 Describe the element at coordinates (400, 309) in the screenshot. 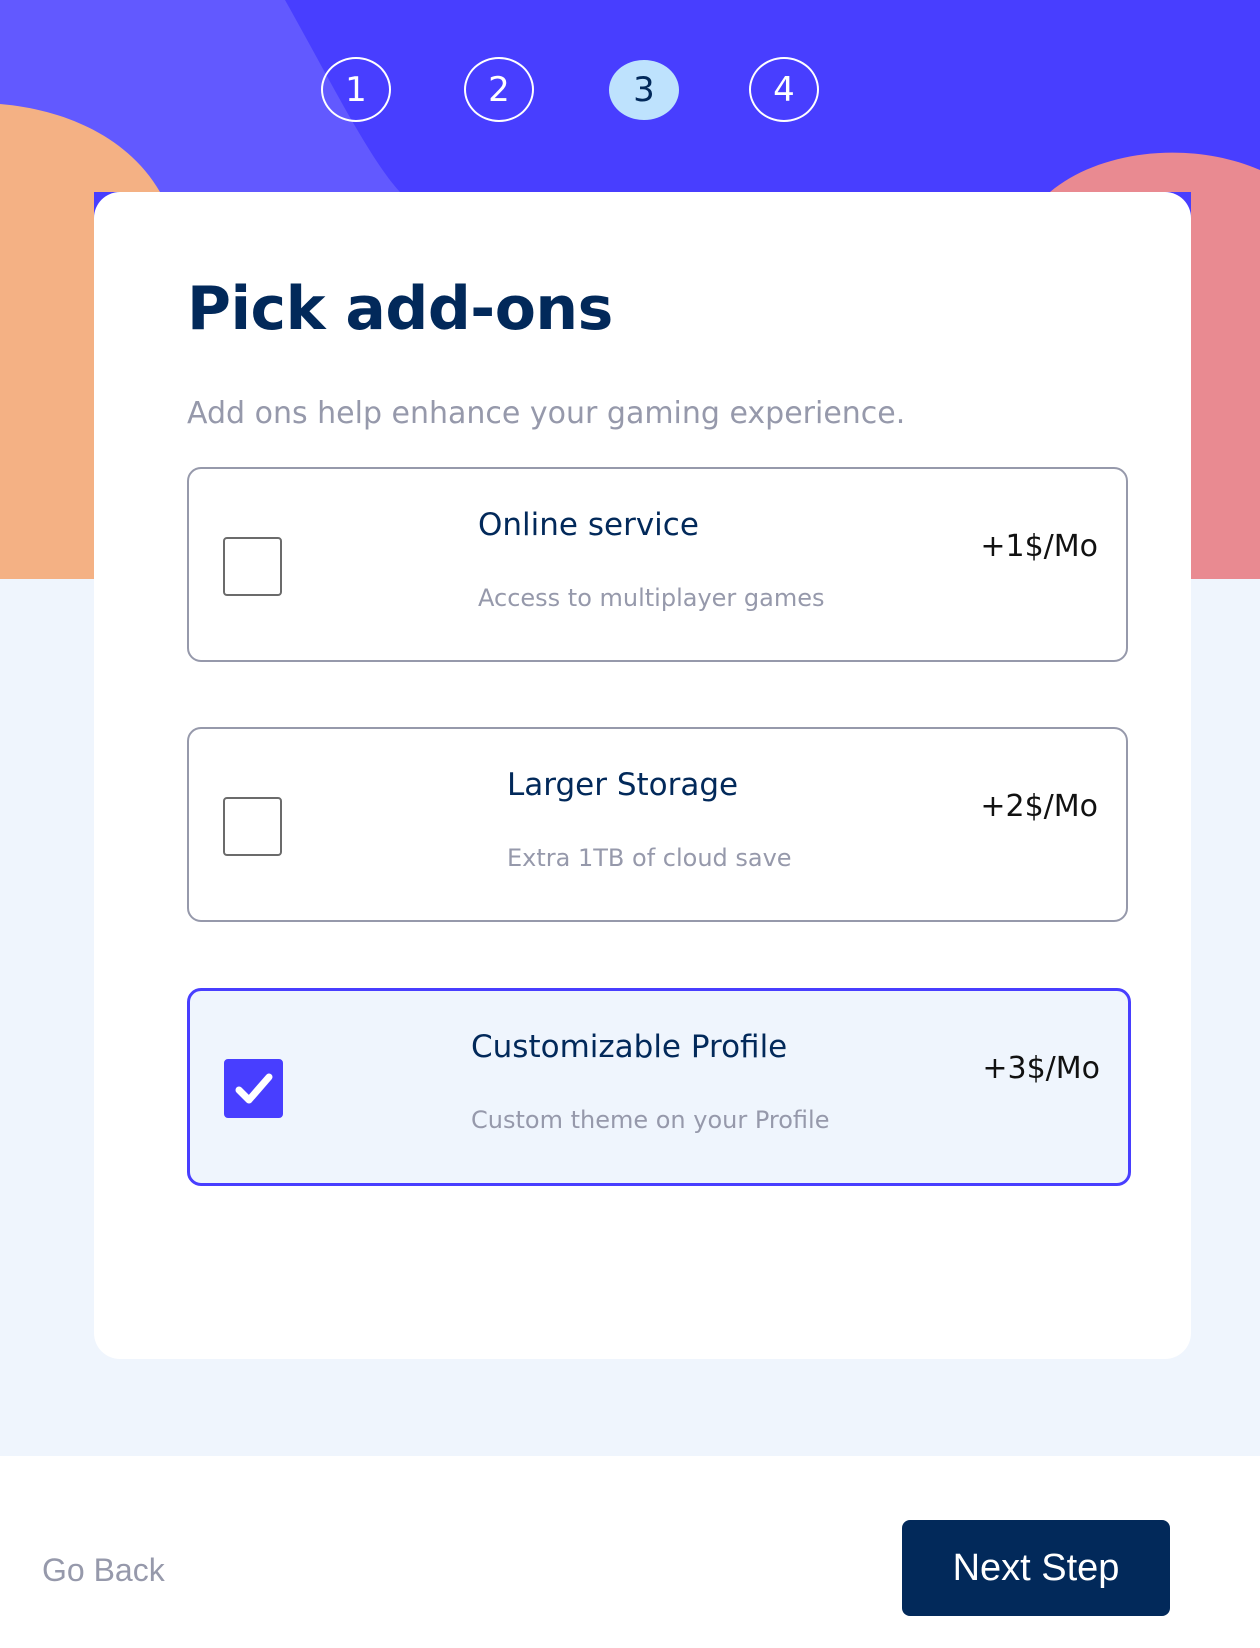

I see `page-title: Pick add-ons` at that location.